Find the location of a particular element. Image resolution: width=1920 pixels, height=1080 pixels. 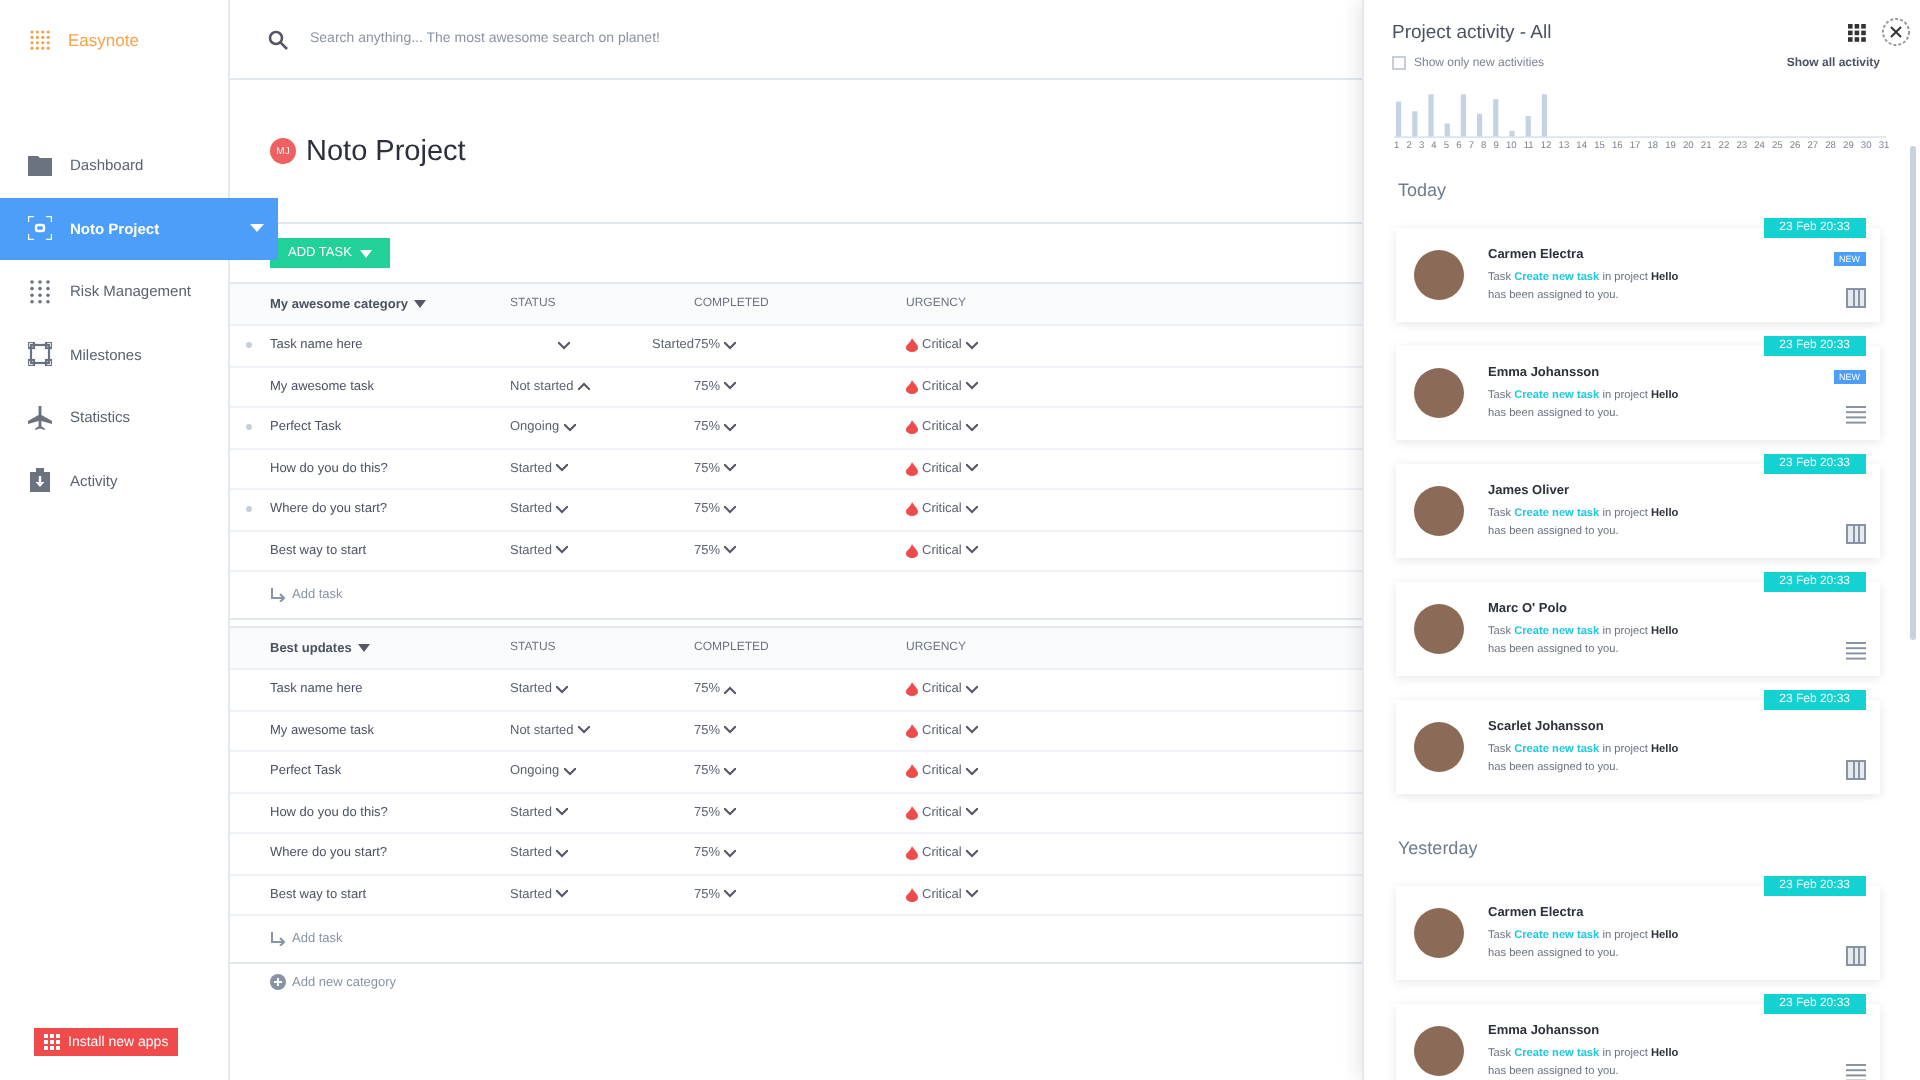

plane-icon is located at coordinates (40, 417).